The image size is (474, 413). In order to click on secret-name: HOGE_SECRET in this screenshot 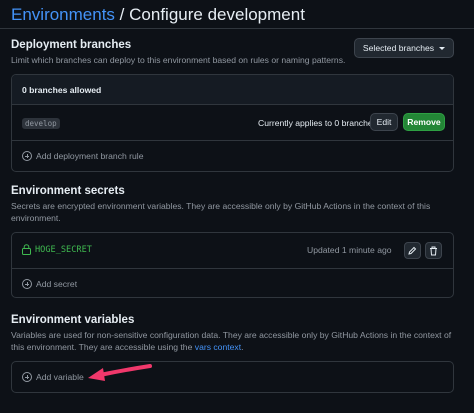, I will do `click(63, 250)`.